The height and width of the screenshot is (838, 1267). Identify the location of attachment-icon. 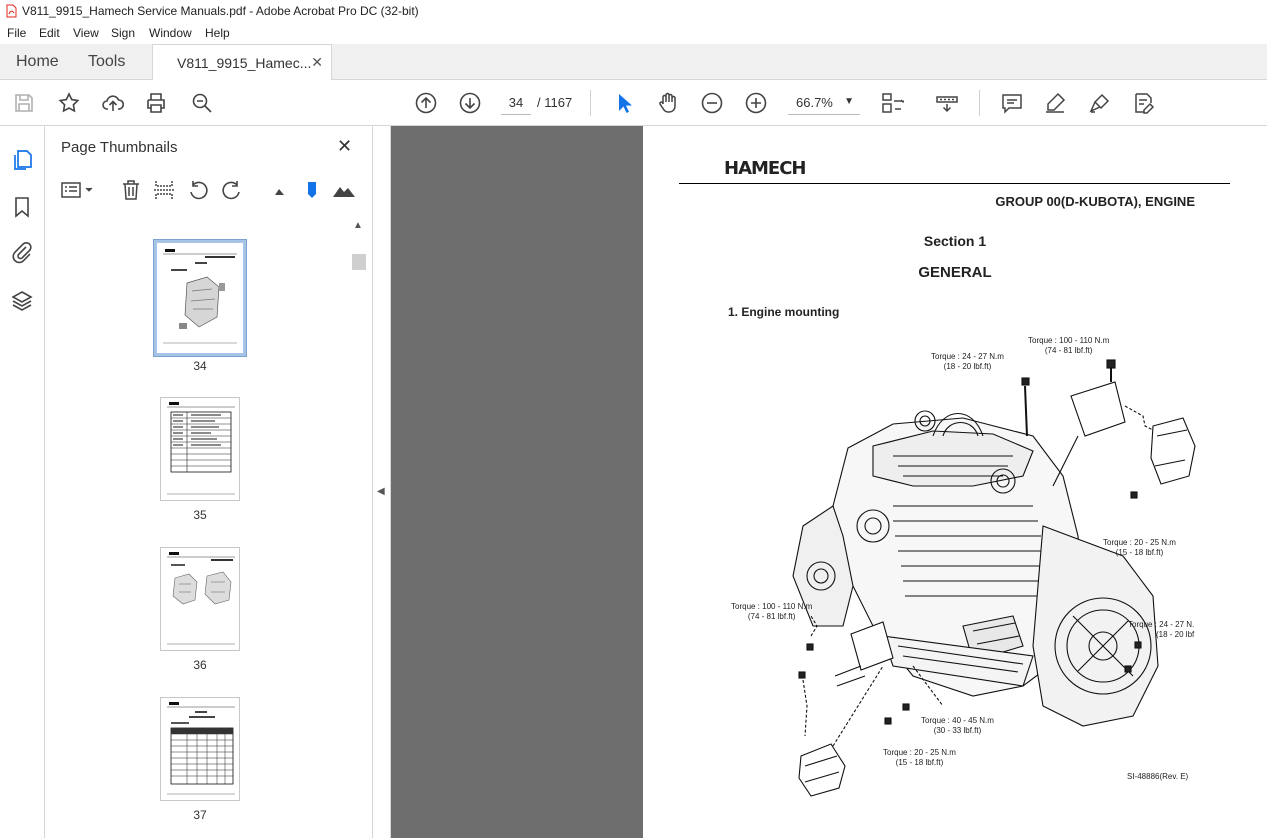
(22, 252).